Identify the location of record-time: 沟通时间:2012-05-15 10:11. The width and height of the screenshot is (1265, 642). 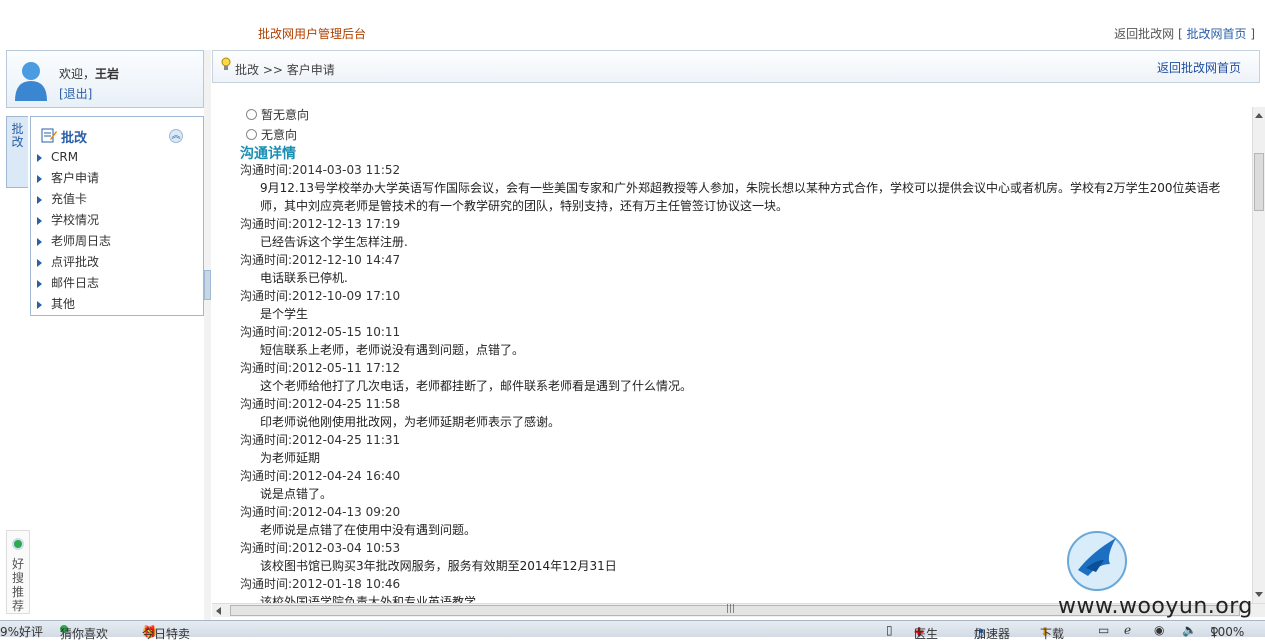
(320, 332).